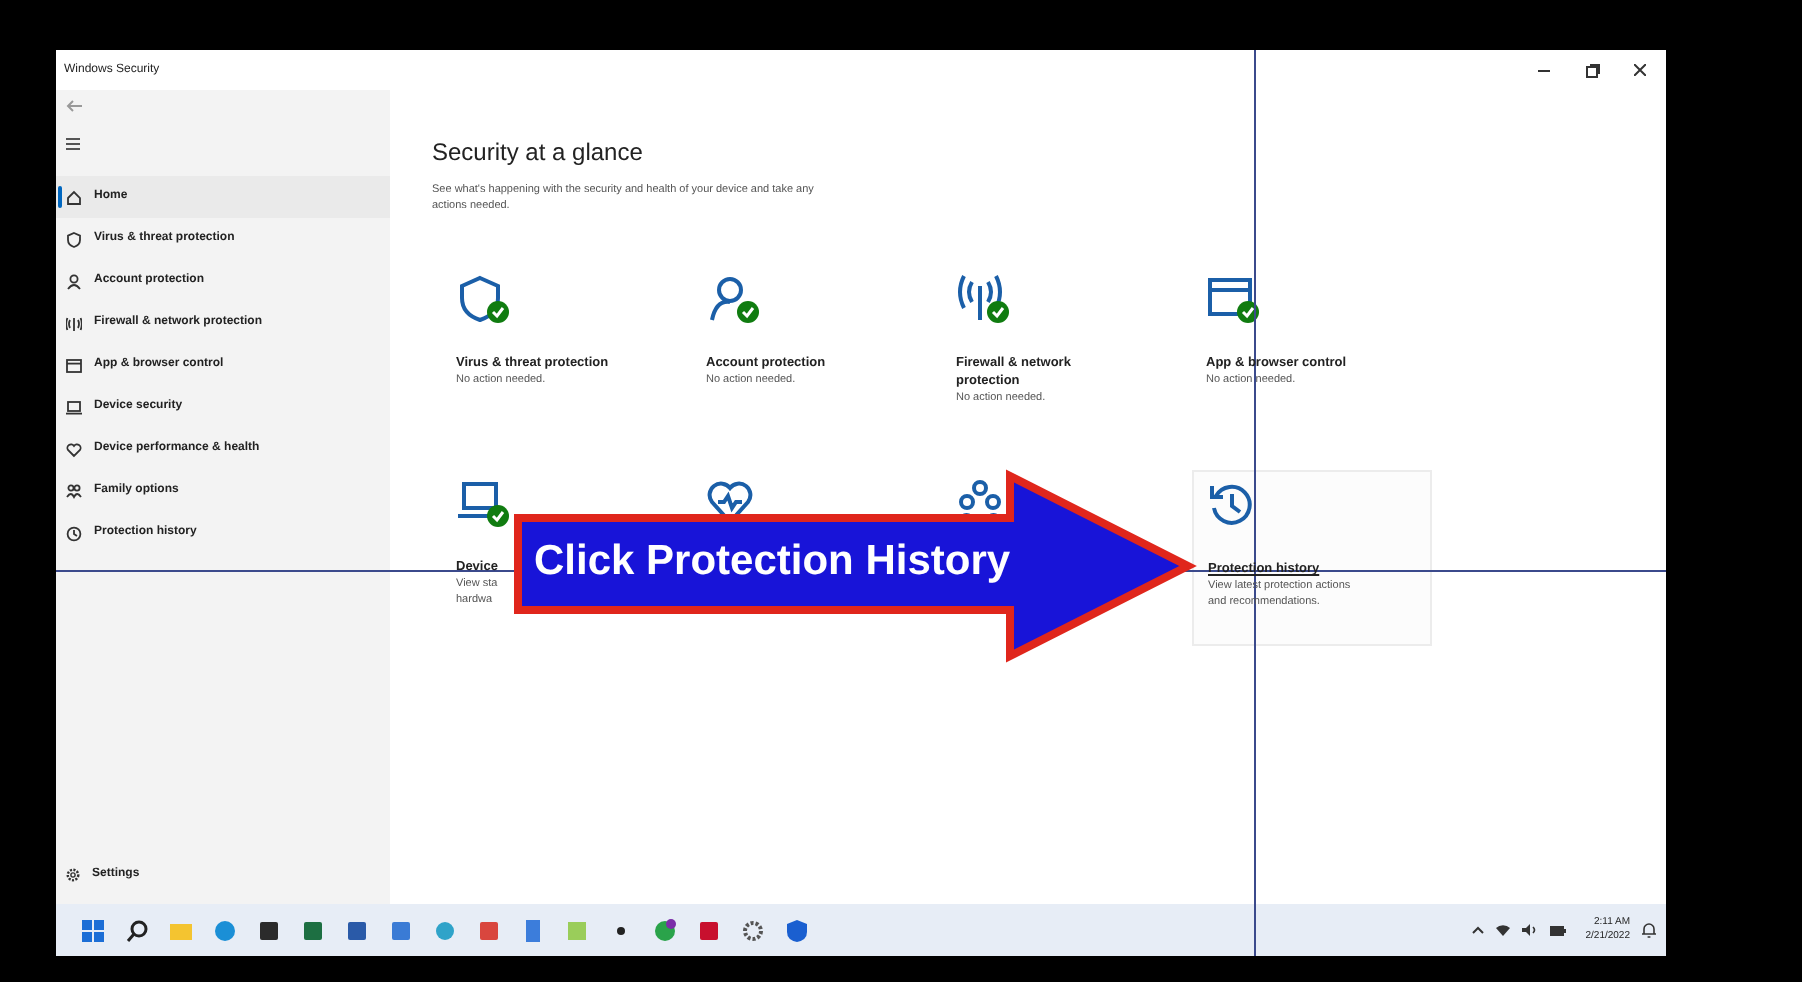 This screenshot has height=982, width=1802. I want to click on heart-icon, so click(74, 449).